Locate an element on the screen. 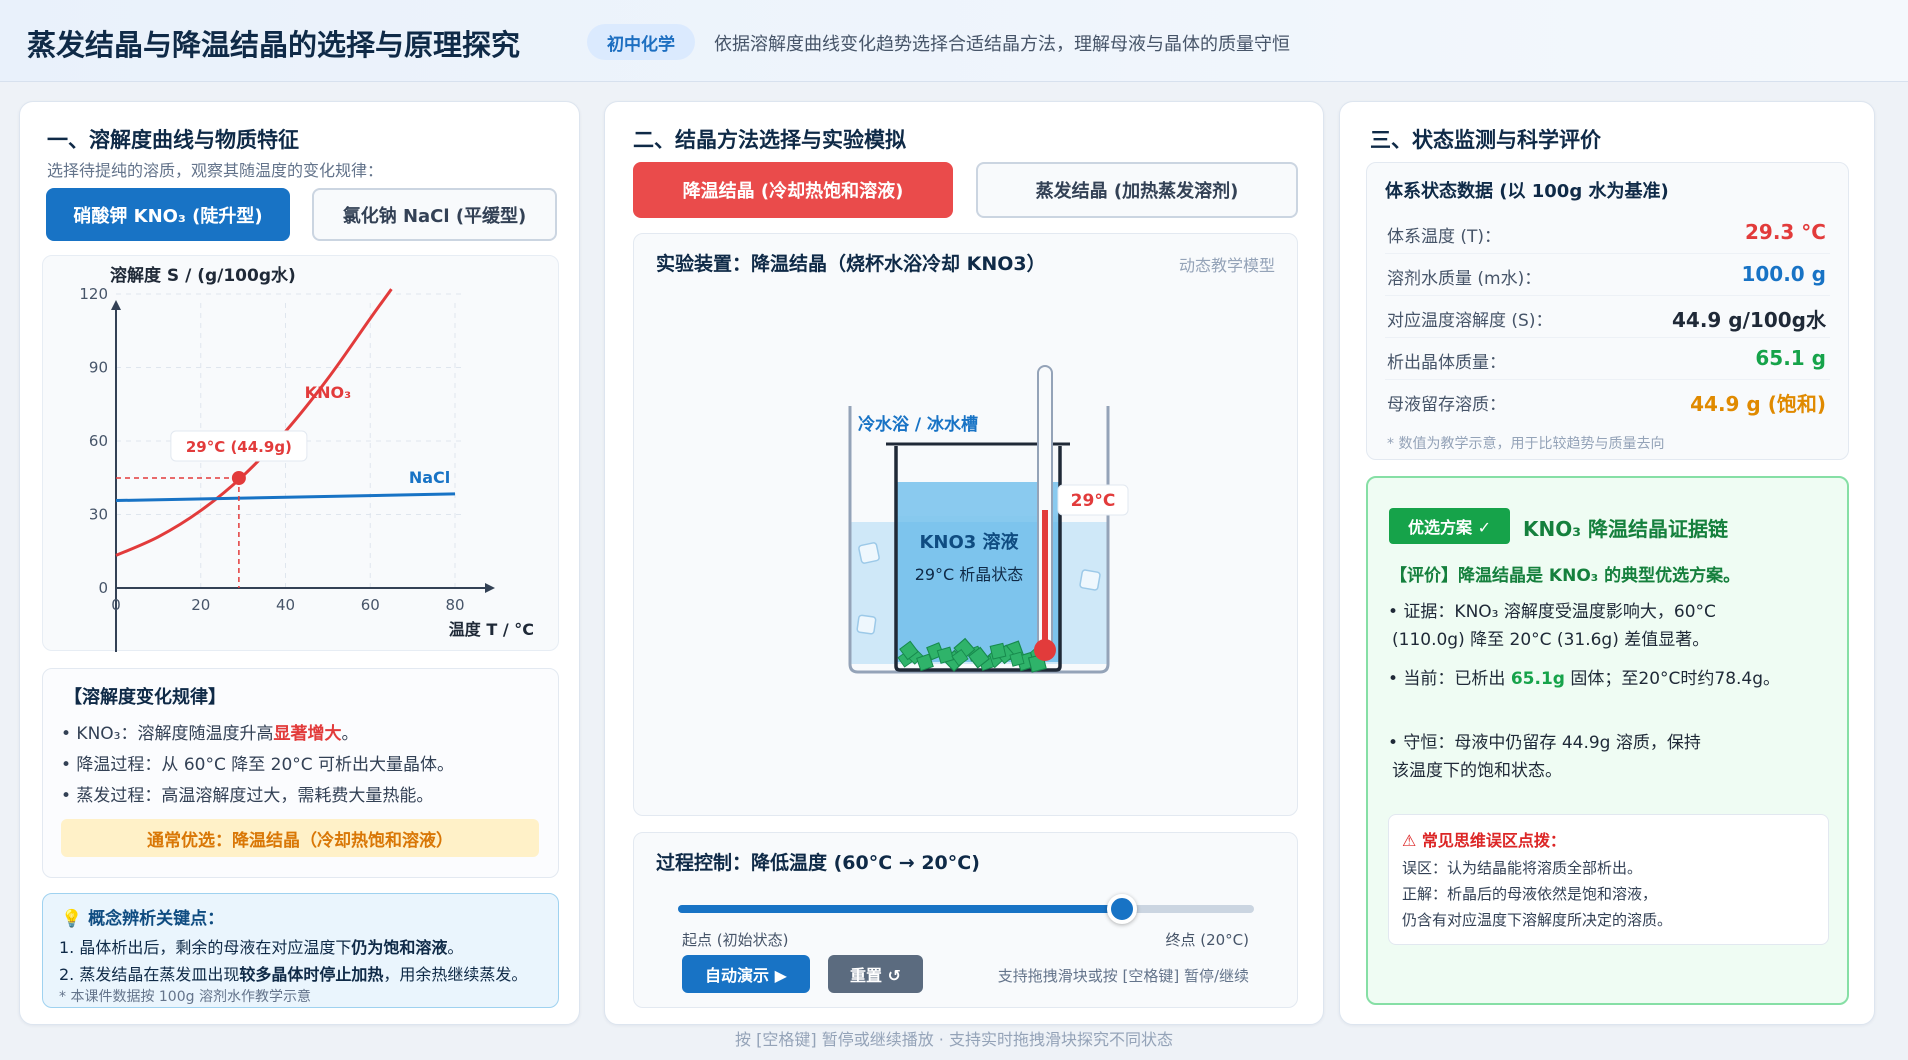 This screenshot has height=1060, width=1908. level-badge: 初中化学 is located at coordinates (641, 42).